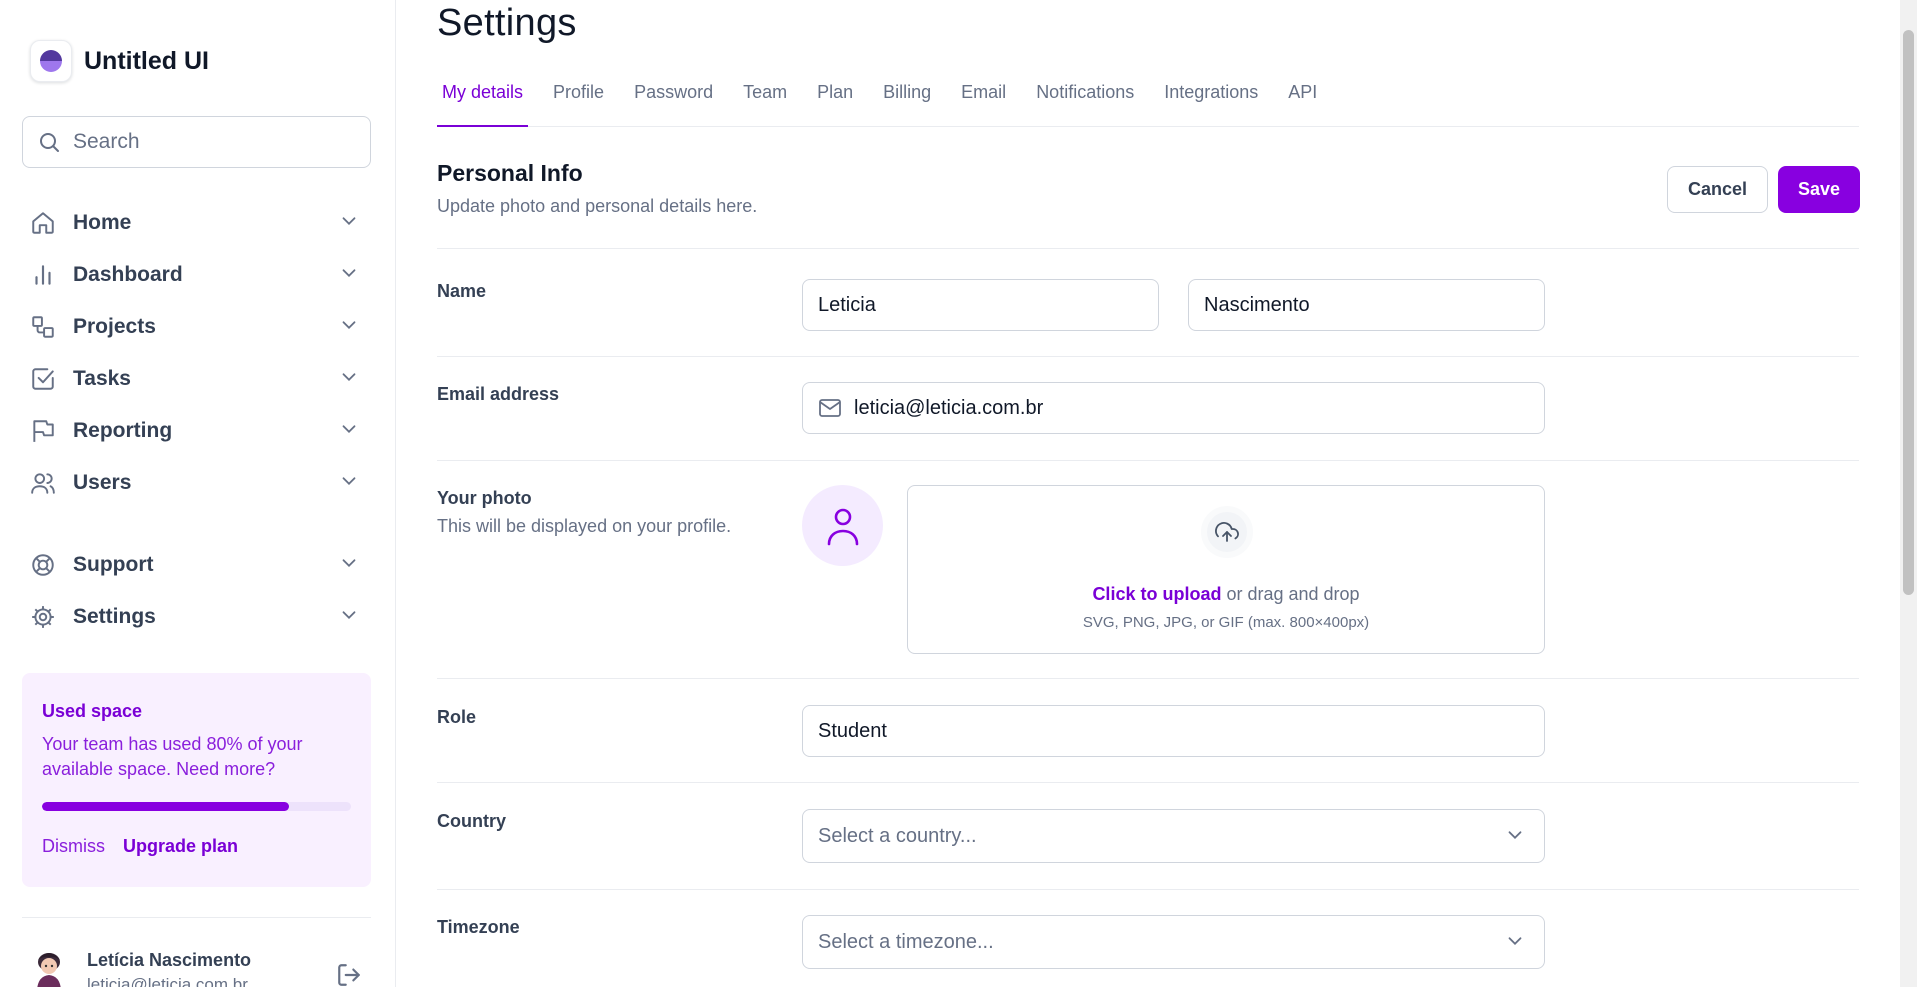 Image resolution: width=1917 pixels, height=987 pixels. Describe the element at coordinates (73, 846) in the screenshot. I see `dismiss-button: Dismiss` at that location.